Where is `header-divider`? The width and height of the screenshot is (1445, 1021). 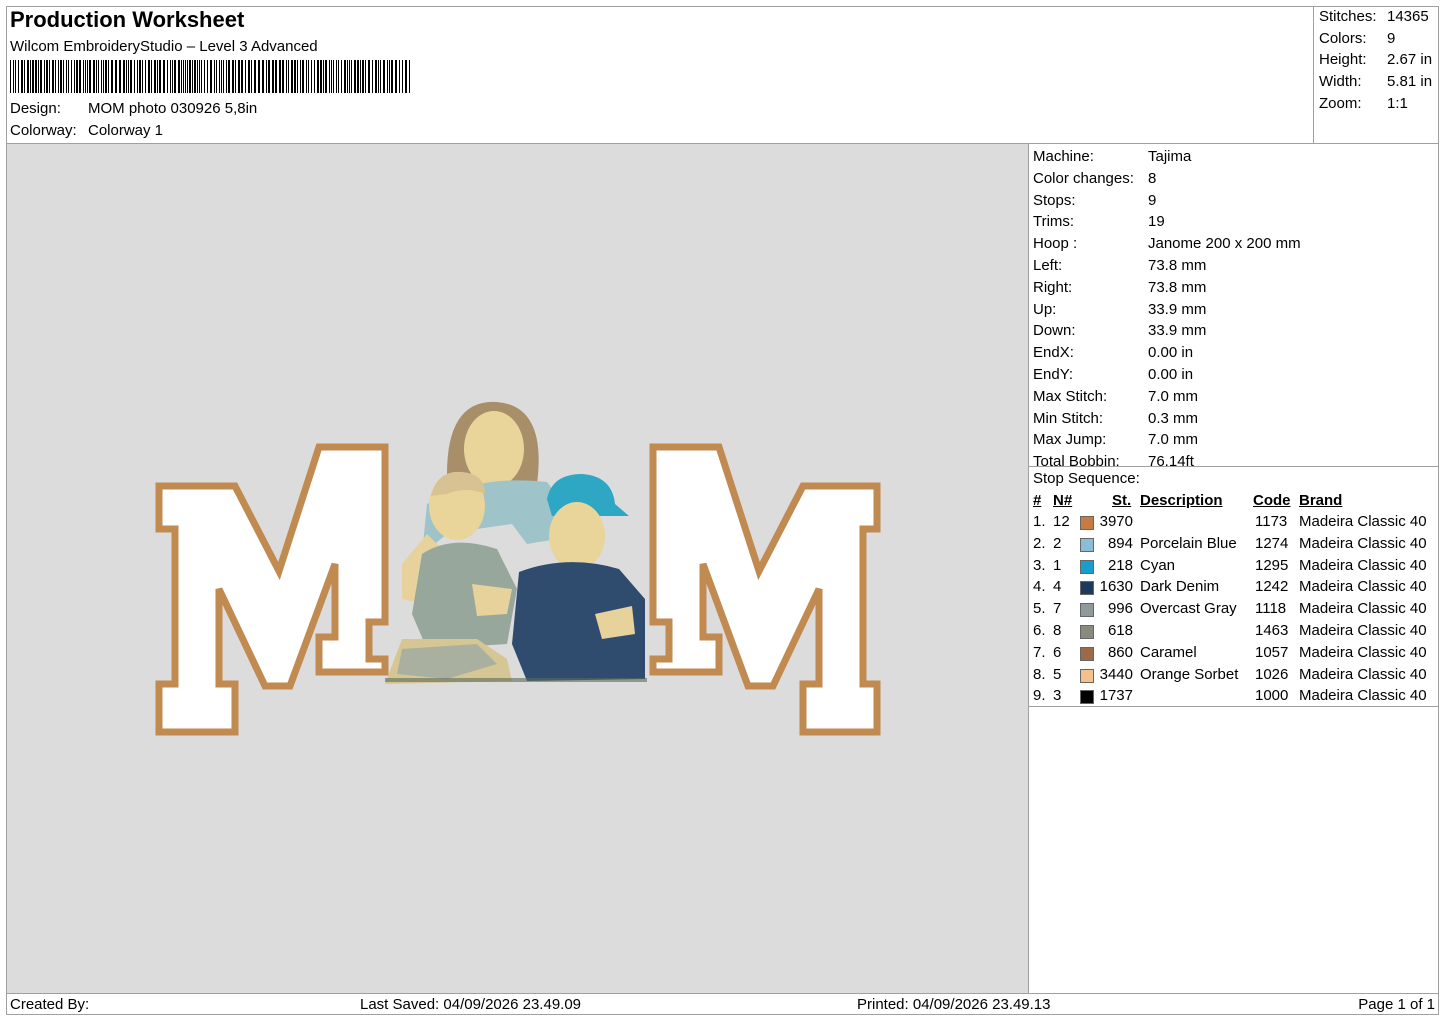
header-divider is located at coordinates (1313, 74).